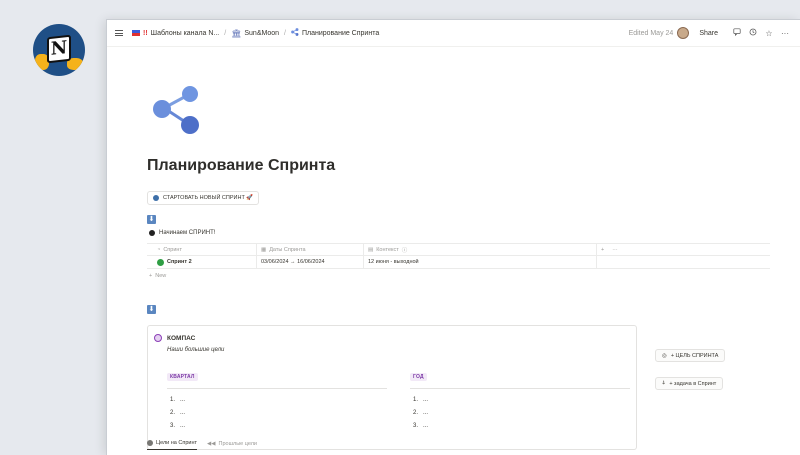  What do you see at coordinates (664, 355) in the screenshot?
I see `target-icon: ◎` at bounding box center [664, 355].